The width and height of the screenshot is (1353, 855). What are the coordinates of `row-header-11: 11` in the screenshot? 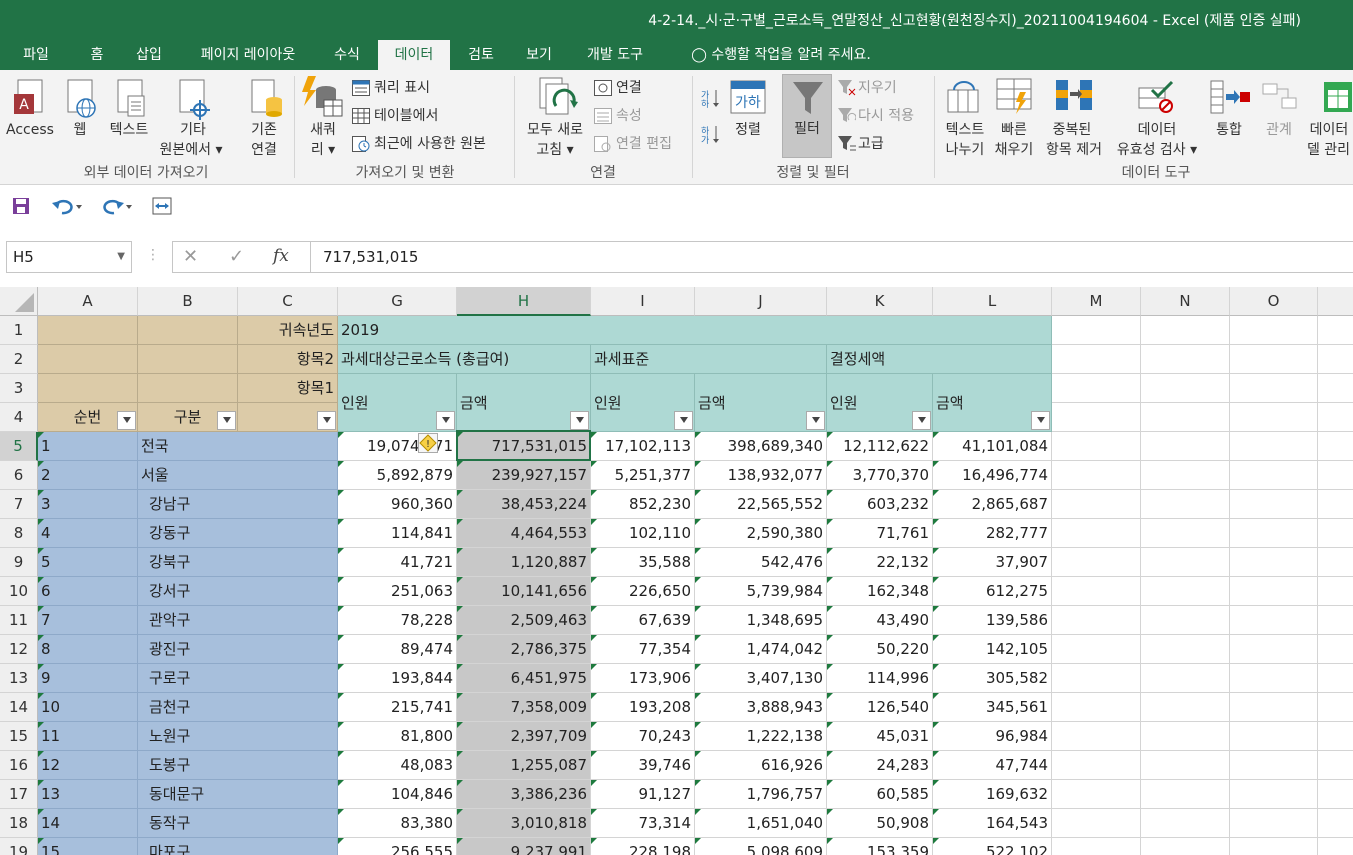 It's located at (19, 620).